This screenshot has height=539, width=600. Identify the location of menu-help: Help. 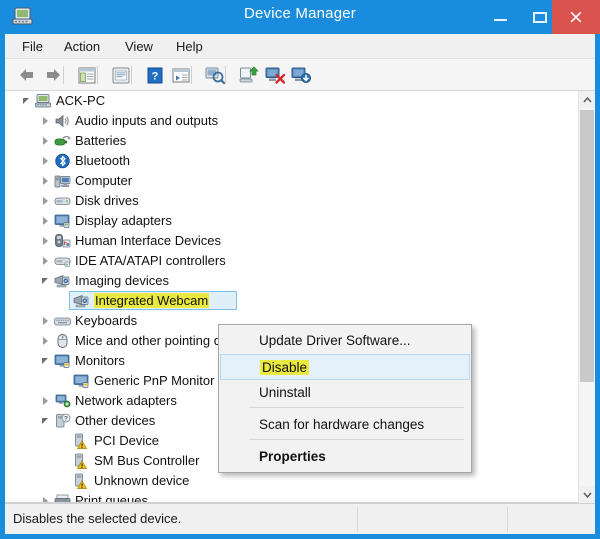
(189, 46).